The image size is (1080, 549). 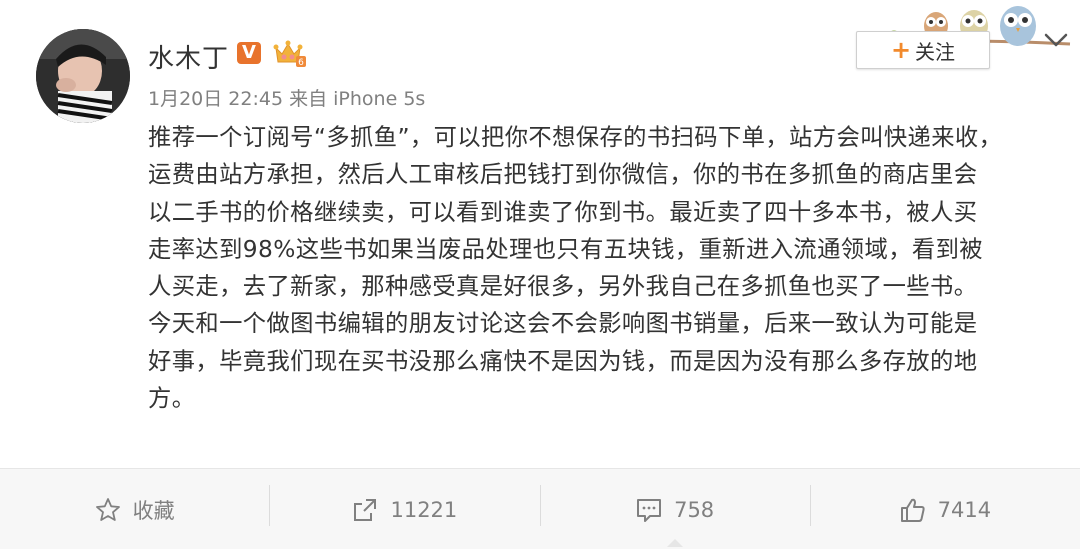 What do you see at coordinates (912, 510) in the screenshot?
I see `thumbs-up-icon` at bounding box center [912, 510].